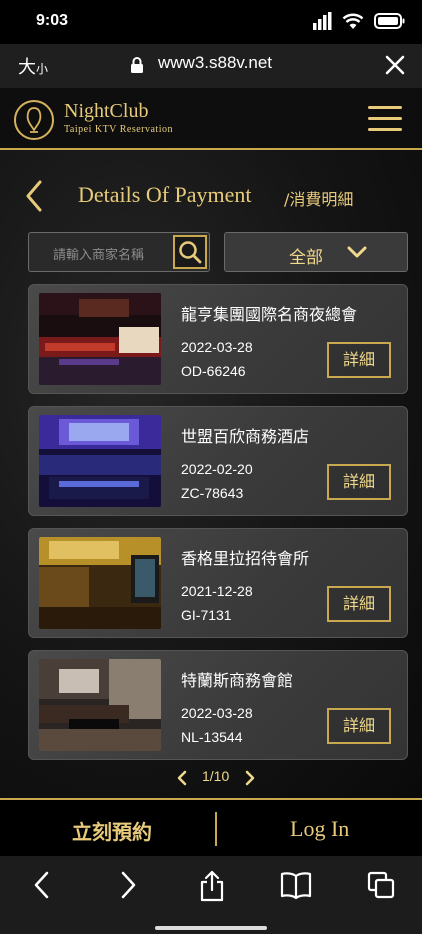 The image size is (422, 934). I want to click on status-time: 9:03, so click(52, 20).